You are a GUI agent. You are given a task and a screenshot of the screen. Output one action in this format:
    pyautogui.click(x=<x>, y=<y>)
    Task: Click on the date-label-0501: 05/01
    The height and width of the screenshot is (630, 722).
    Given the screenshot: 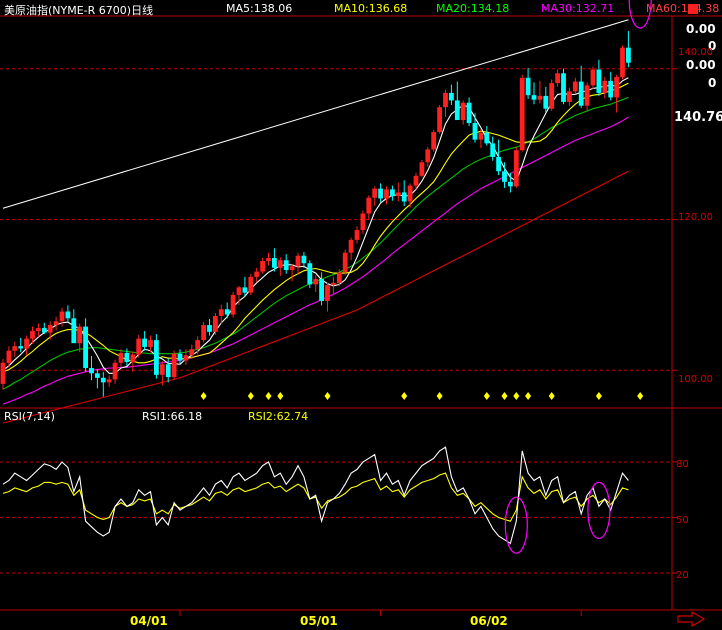 What is the action you would take?
    pyautogui.click(x=319, y=621)
    